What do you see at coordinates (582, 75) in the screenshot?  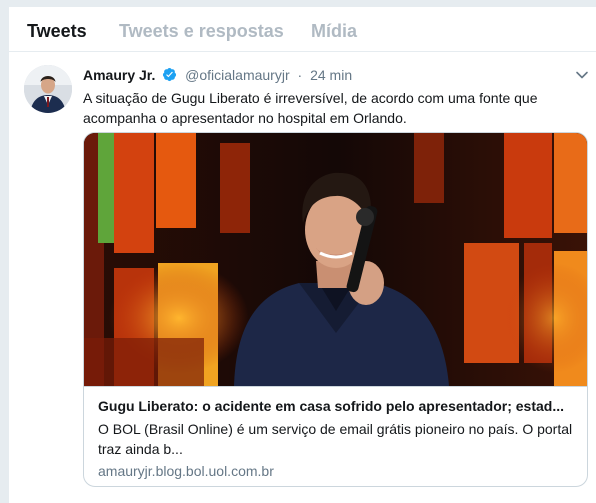 I see `chevron-down-icon` at bounding box center [582, 75].